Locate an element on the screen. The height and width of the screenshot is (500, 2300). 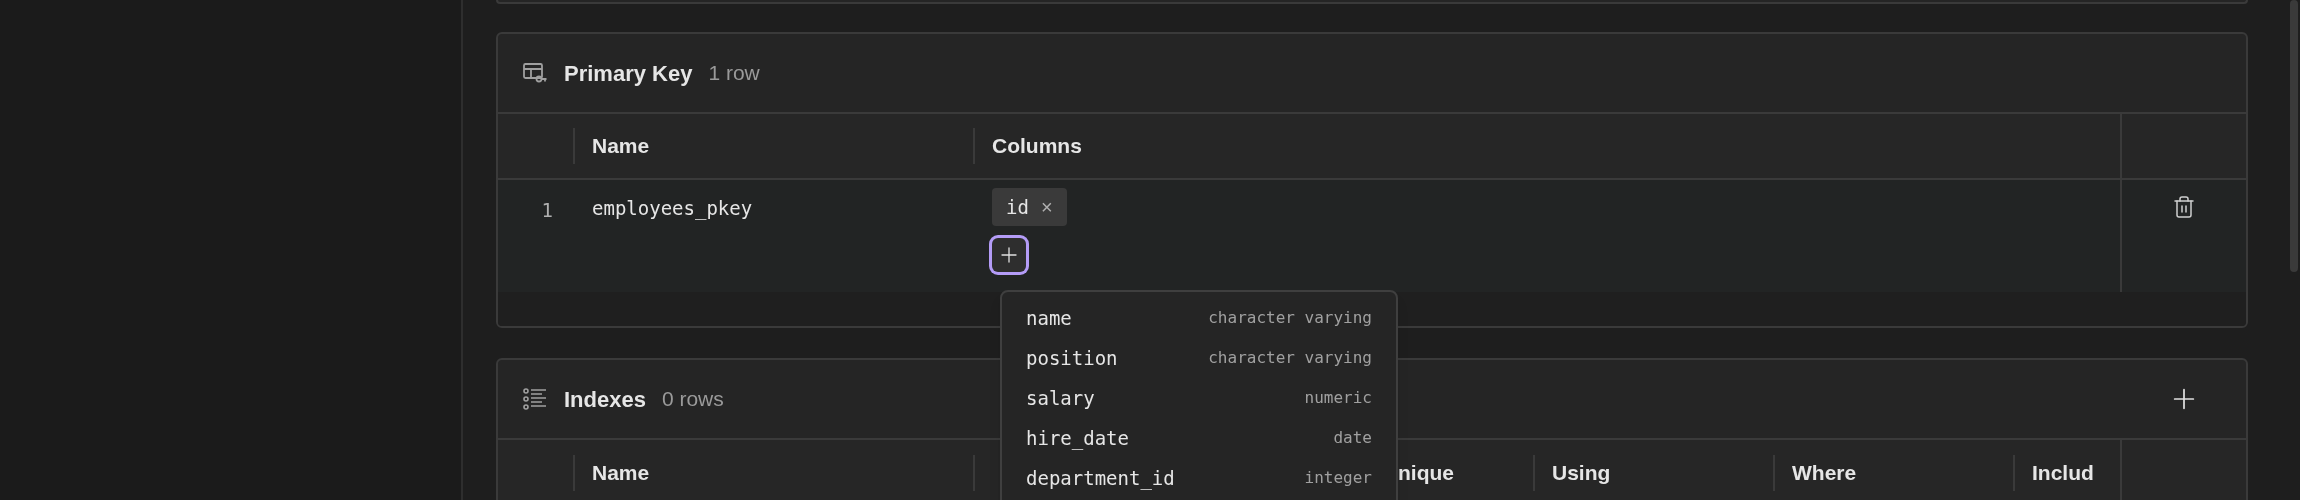
row-number: 1 is located at coordinates (547, 210).